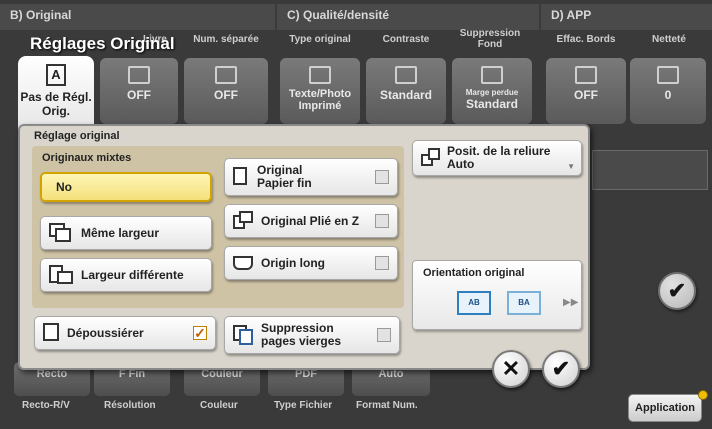 This screenshot has width=712, height=429. I want to click on different-width-icon, so click(62, 275).